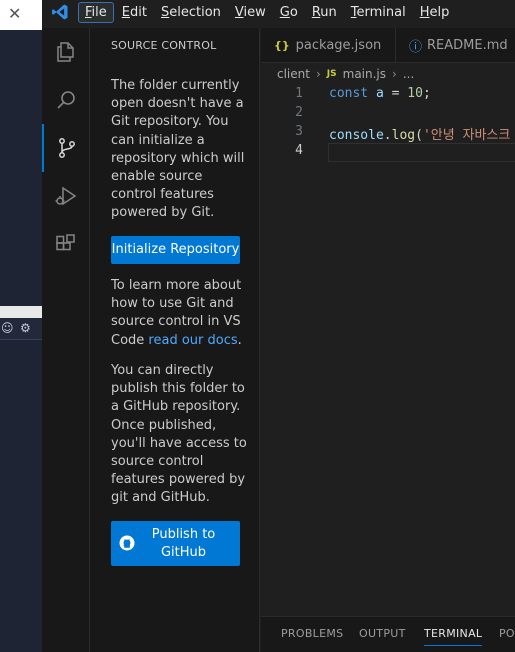 Image resolution: width=515 pixels, height=652 pixels. I want to click on learn-more-suffix: ., so click(239, 340).